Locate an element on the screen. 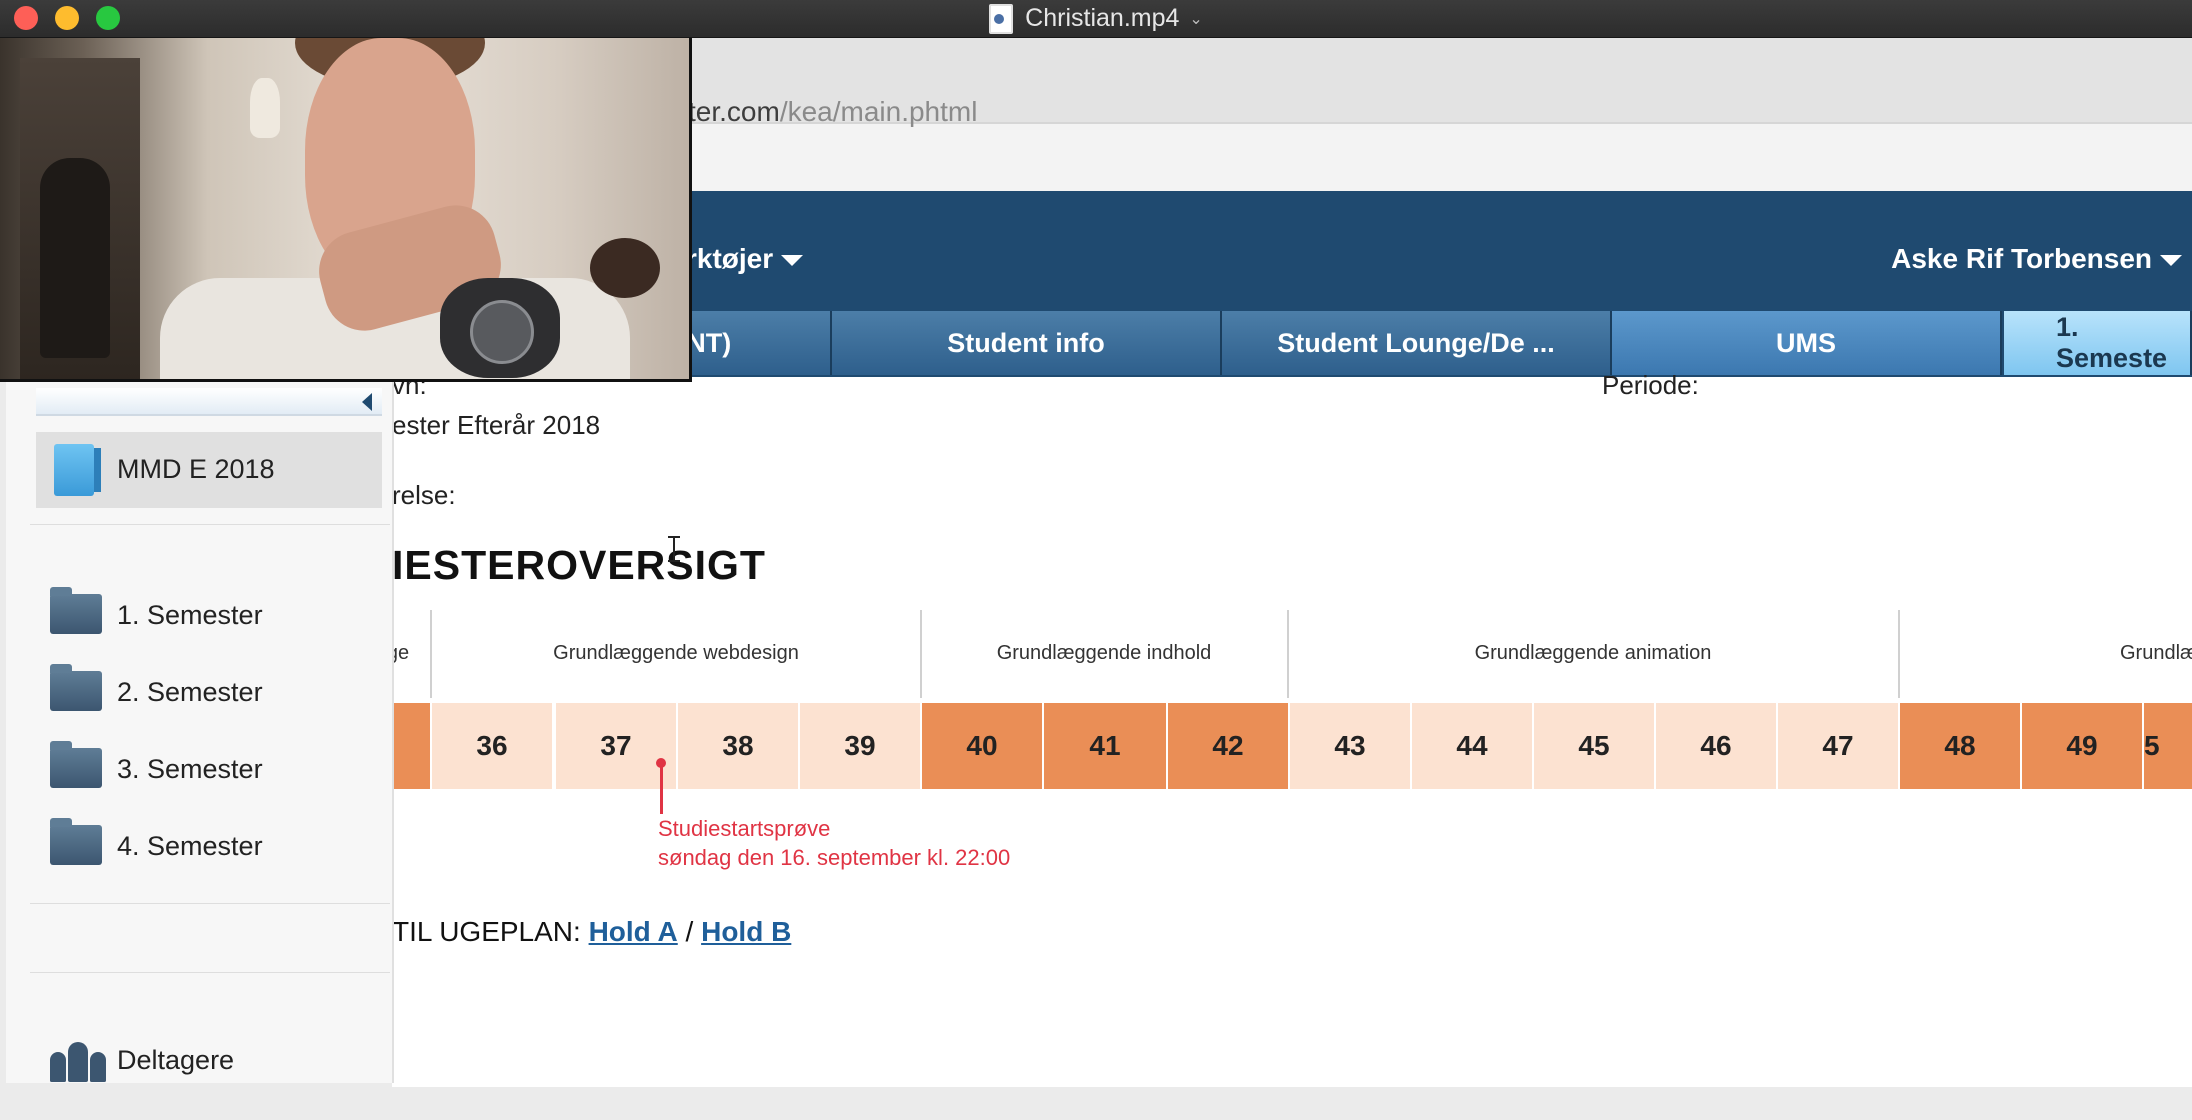  user-menu: Aske Rif Torbensen is located at coordinates (2036, 259).